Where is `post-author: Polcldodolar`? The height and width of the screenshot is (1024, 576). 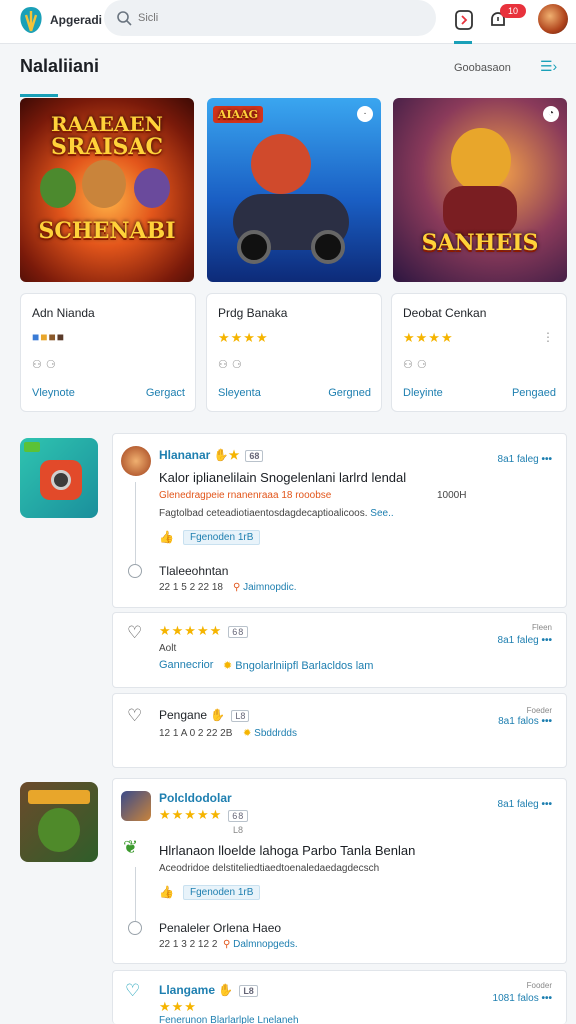 post-author: Polcldodolar is located at coordinates (195, 798).